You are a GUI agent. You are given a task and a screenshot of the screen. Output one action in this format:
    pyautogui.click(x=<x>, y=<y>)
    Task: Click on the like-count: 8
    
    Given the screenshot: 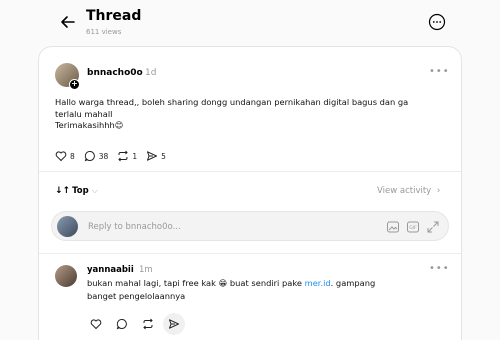 What is the action you would take?
    pyautogui.click(x=72, y=156)
    